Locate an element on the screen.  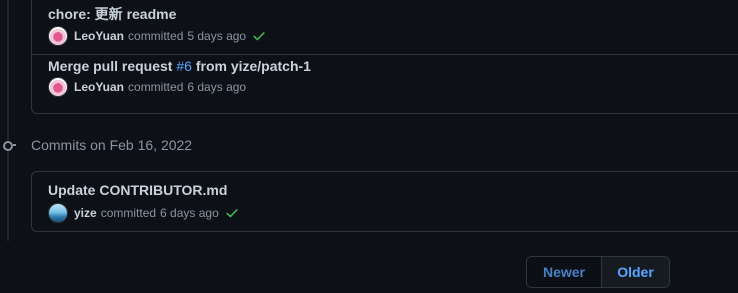
timeline-line is located at coordinates (8, 120).